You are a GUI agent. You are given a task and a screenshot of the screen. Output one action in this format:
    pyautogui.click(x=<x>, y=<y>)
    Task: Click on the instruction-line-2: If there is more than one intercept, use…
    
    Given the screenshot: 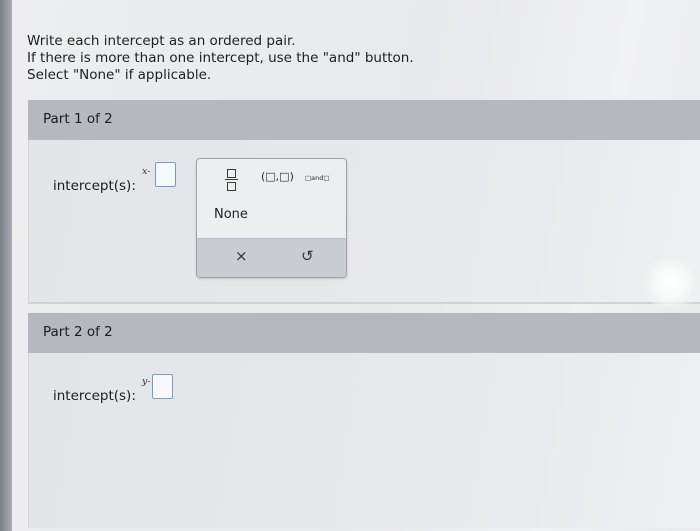 What is the action you would take?
    pyautogui.click(x=220, y=58)
    